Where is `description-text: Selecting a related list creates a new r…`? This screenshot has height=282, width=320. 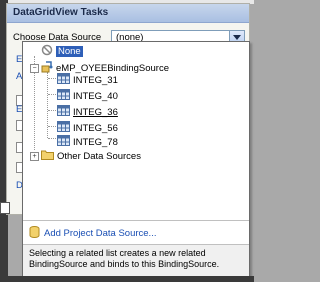 description-text: Selecting a related list creates a new r… is located at coordinates (124, 258).